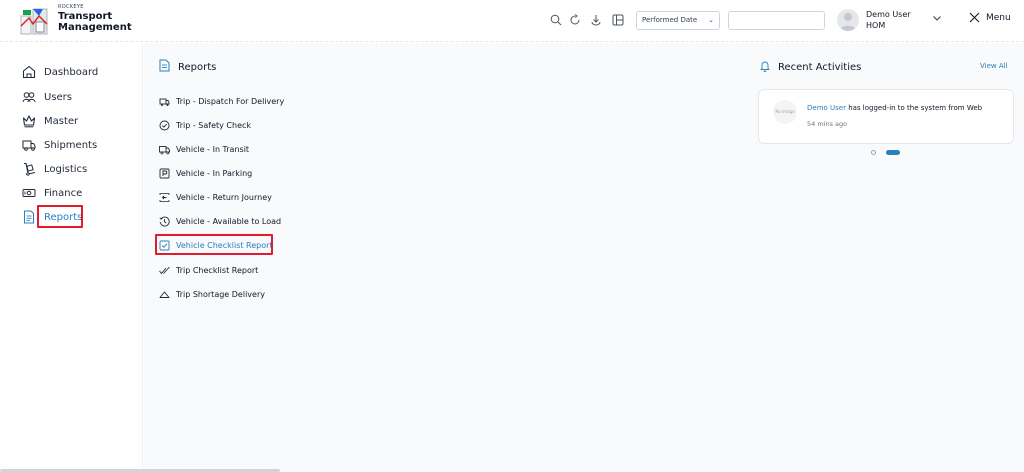 The image size is (1024, 472). What do you see at coordinates (214, 125) in the screenshot?
I see `report-item-label: Trip - Safety Check` at bounding box center [214, 125].